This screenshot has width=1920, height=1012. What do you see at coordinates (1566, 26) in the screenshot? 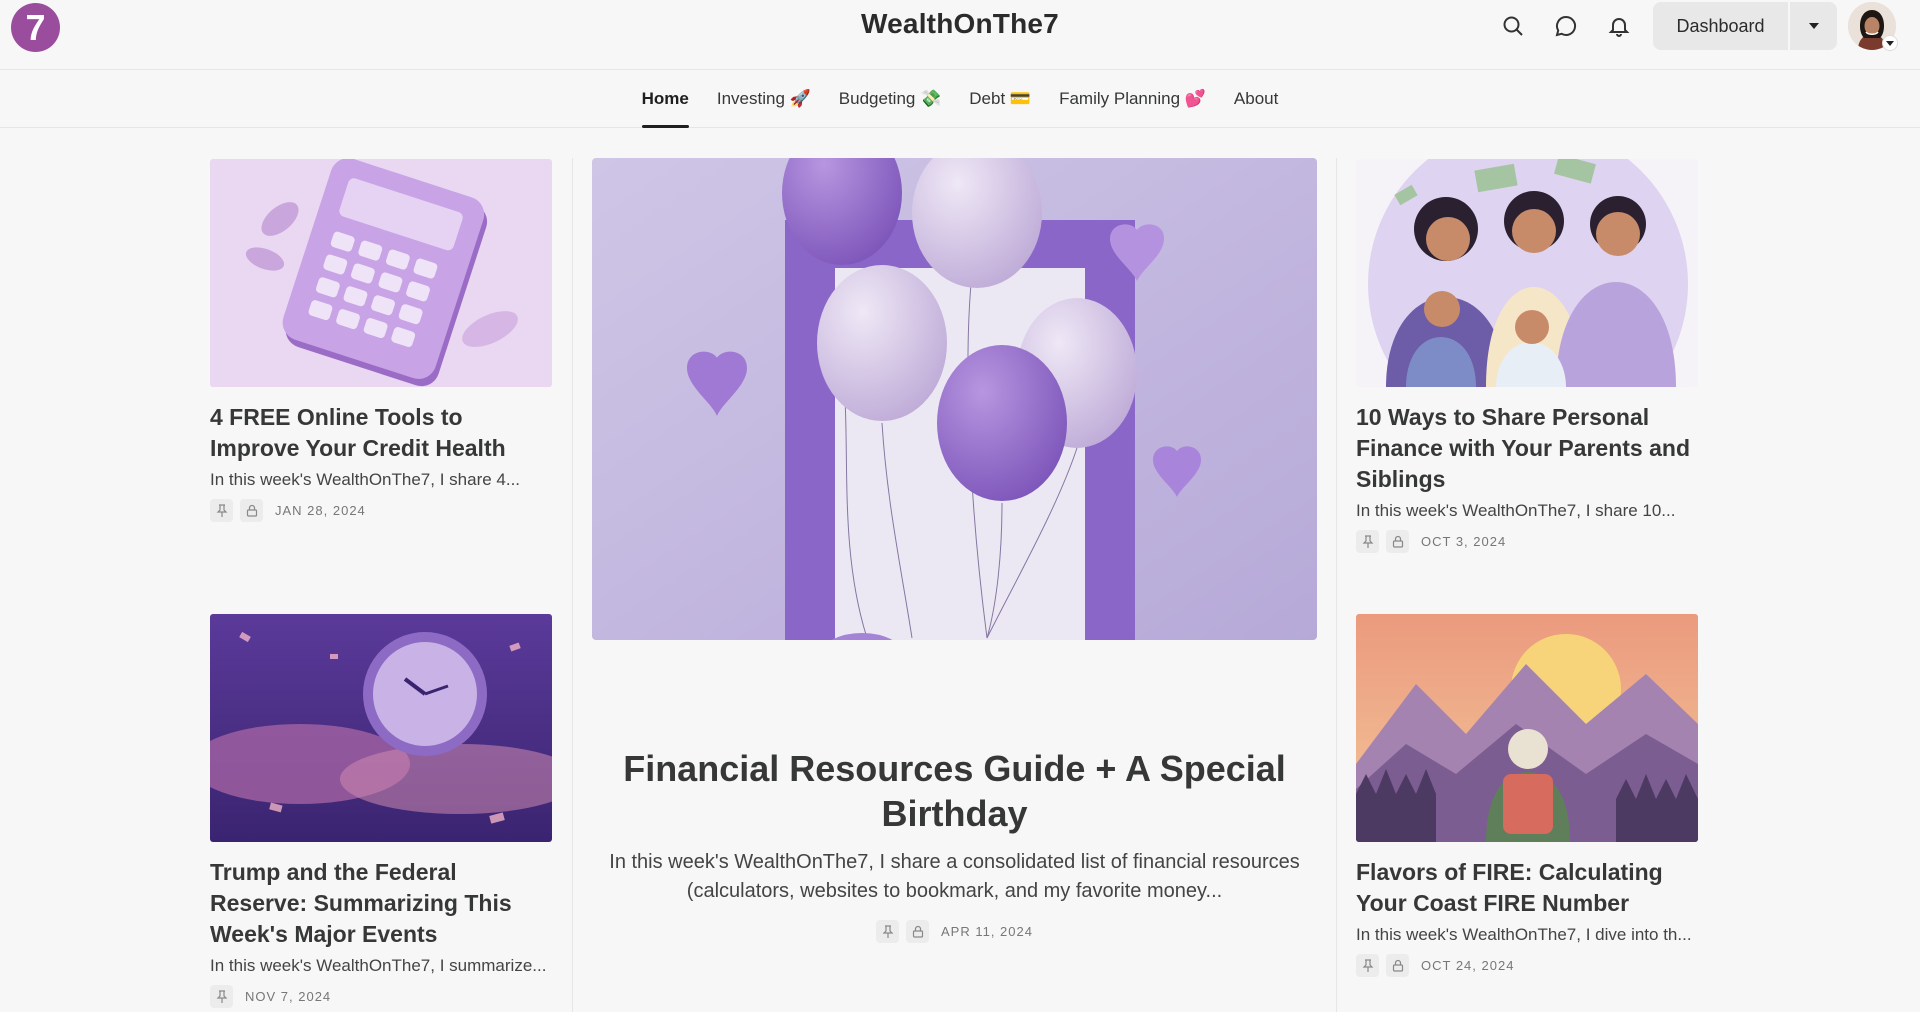
I see `chat-icon` at bounding box center [1566, 26].